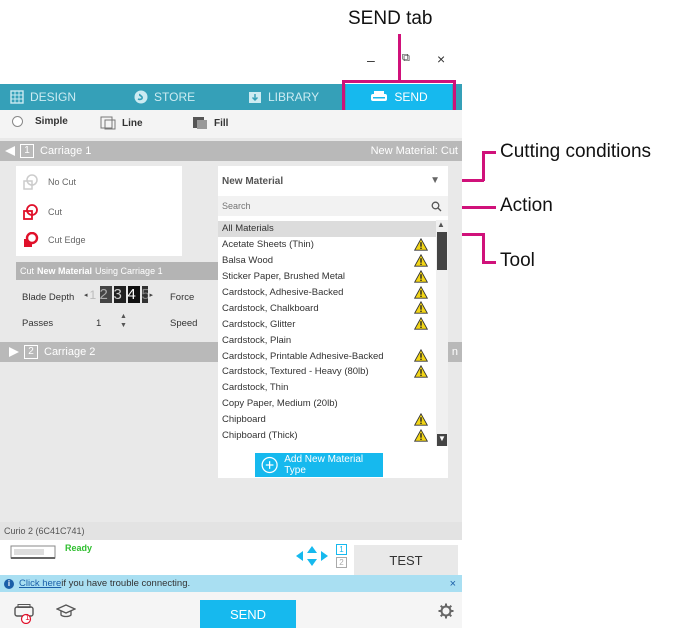  I want to click on tutorial-cap-icon, so click(66, 614).